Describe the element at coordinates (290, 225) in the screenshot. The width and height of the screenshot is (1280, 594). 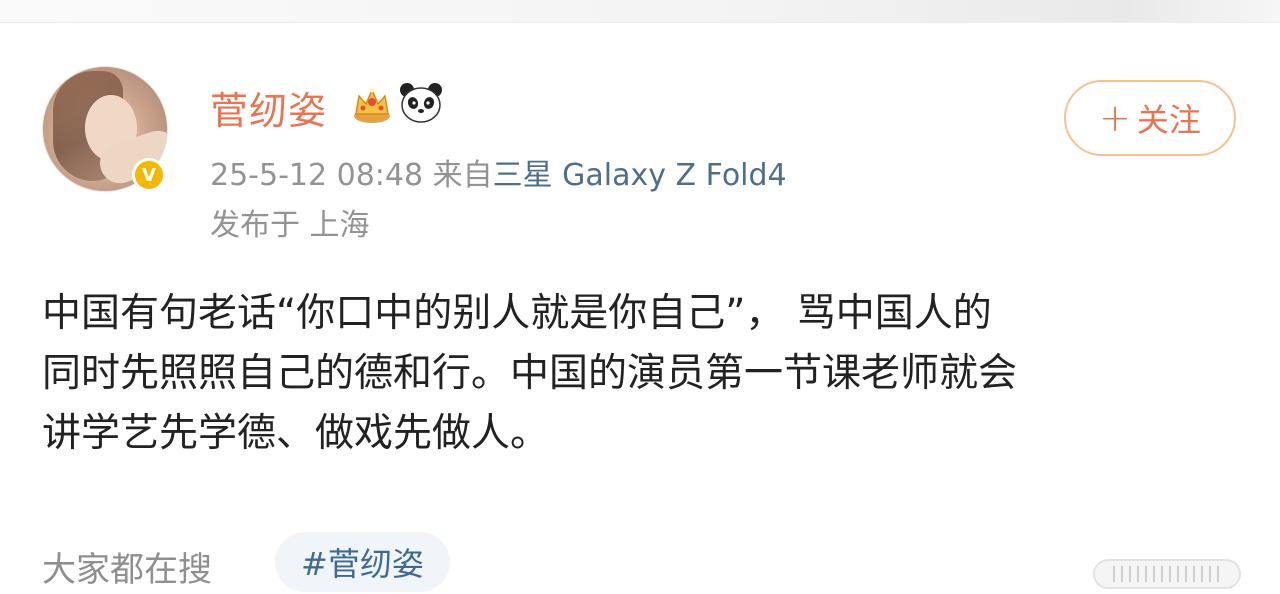
I see `post-location: 发布于 上海` at that location.